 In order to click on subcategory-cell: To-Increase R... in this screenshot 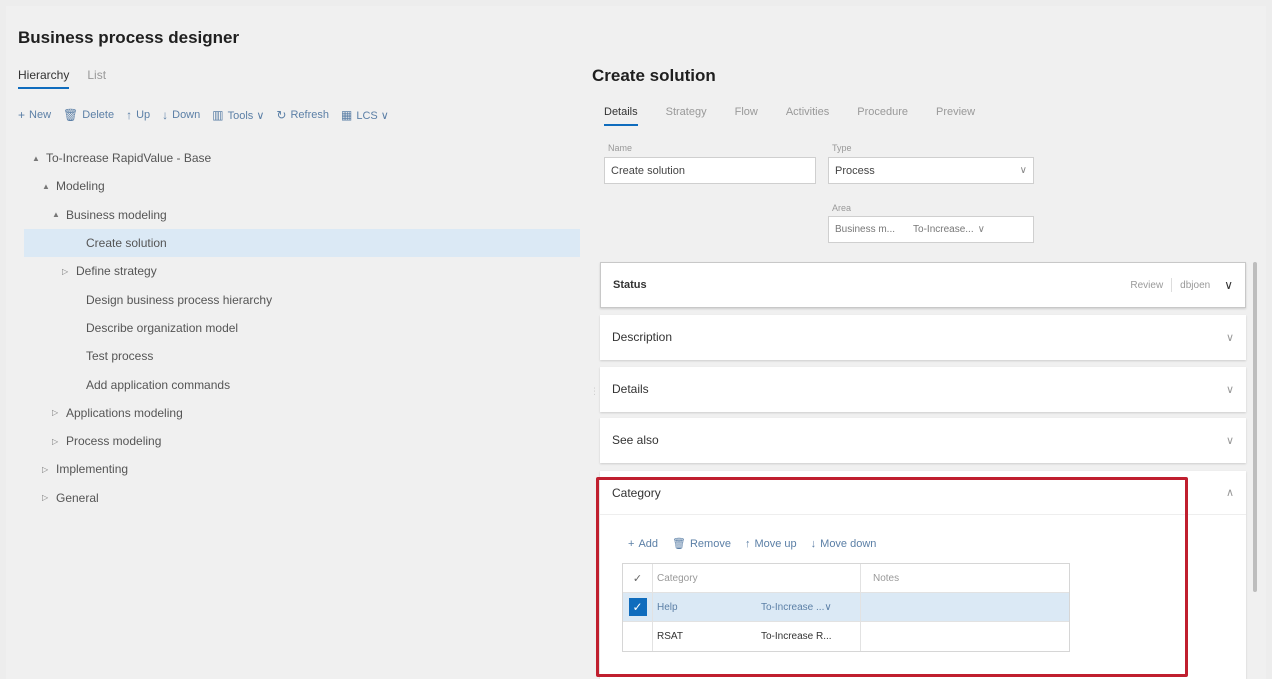, I will do `click(809, 636)`.